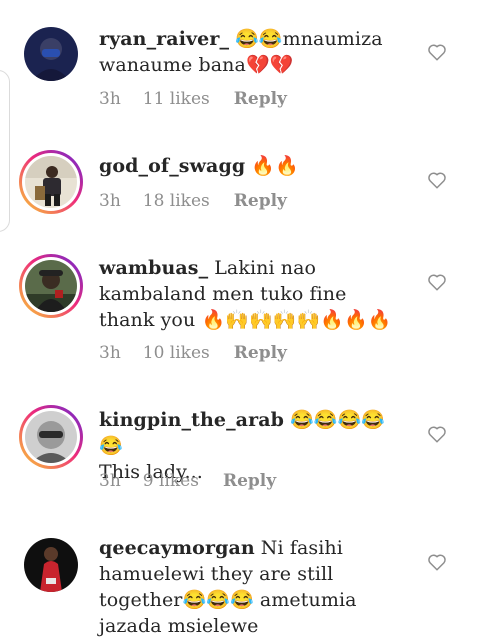  I want to click on comment-username: ryan_raiver_, so click(164, 39).